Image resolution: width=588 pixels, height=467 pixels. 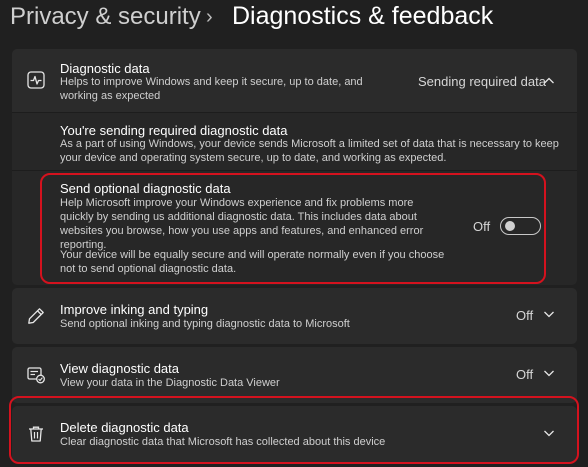 What do you see at coordinates (525, 374) in the screenshot?
I see `view-diagnostic-data-status: Off` at bounding box center [525, 374].